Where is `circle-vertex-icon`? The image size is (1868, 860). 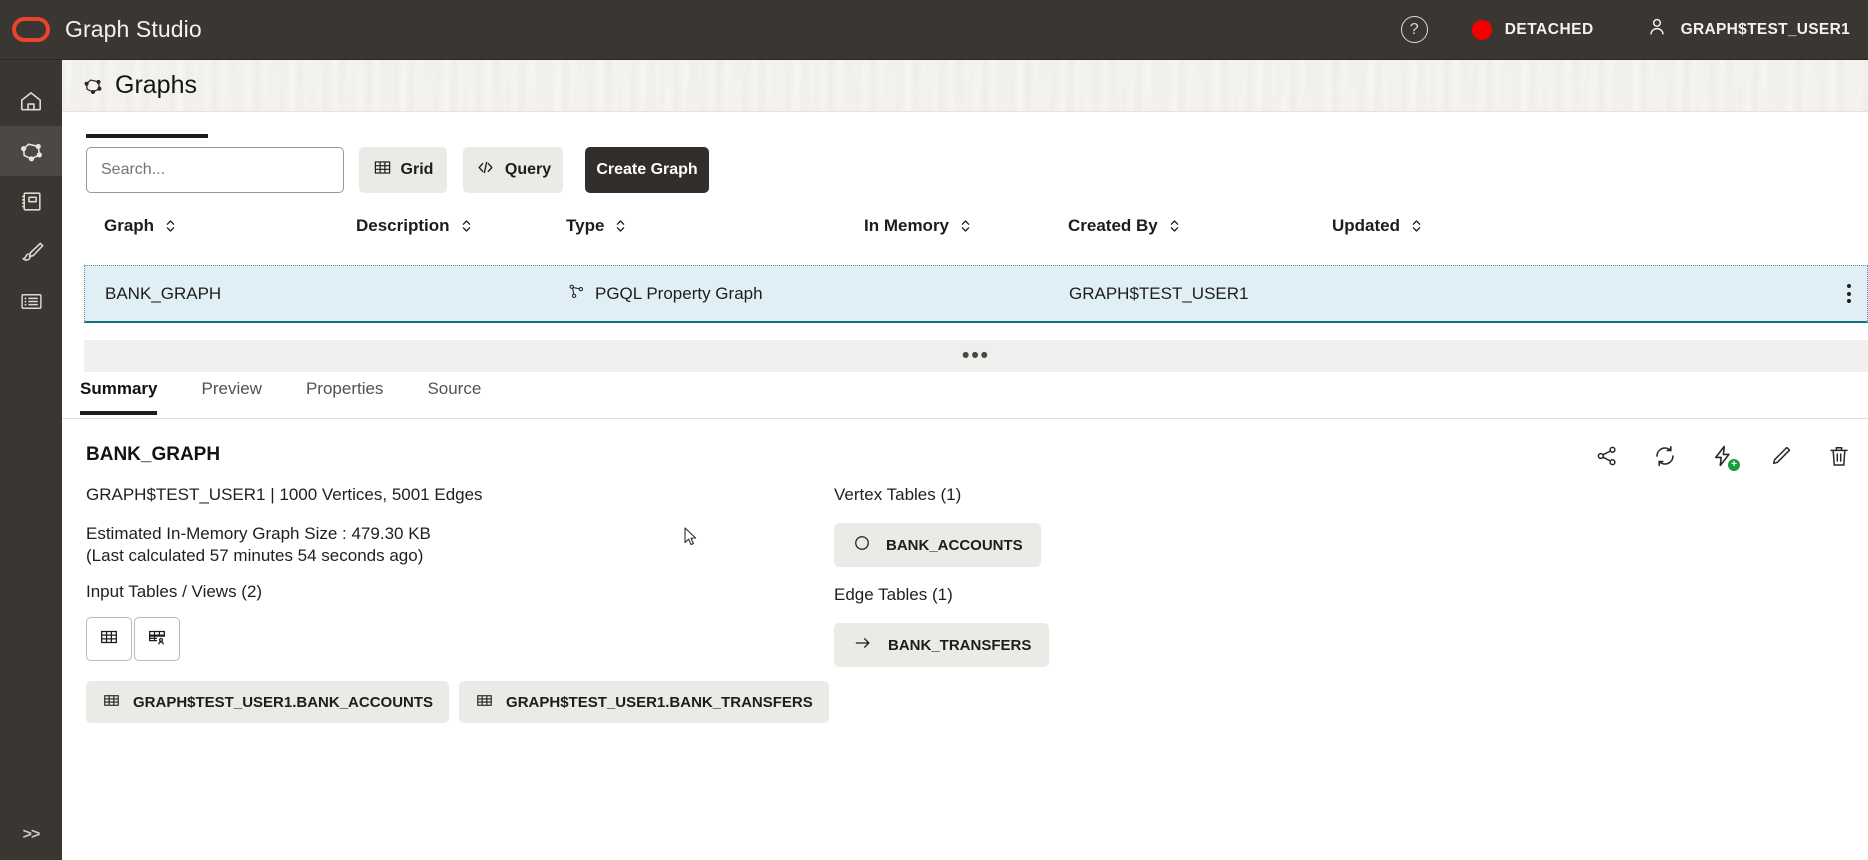 circle-vertex-icon is located at coordinates (862, 545).